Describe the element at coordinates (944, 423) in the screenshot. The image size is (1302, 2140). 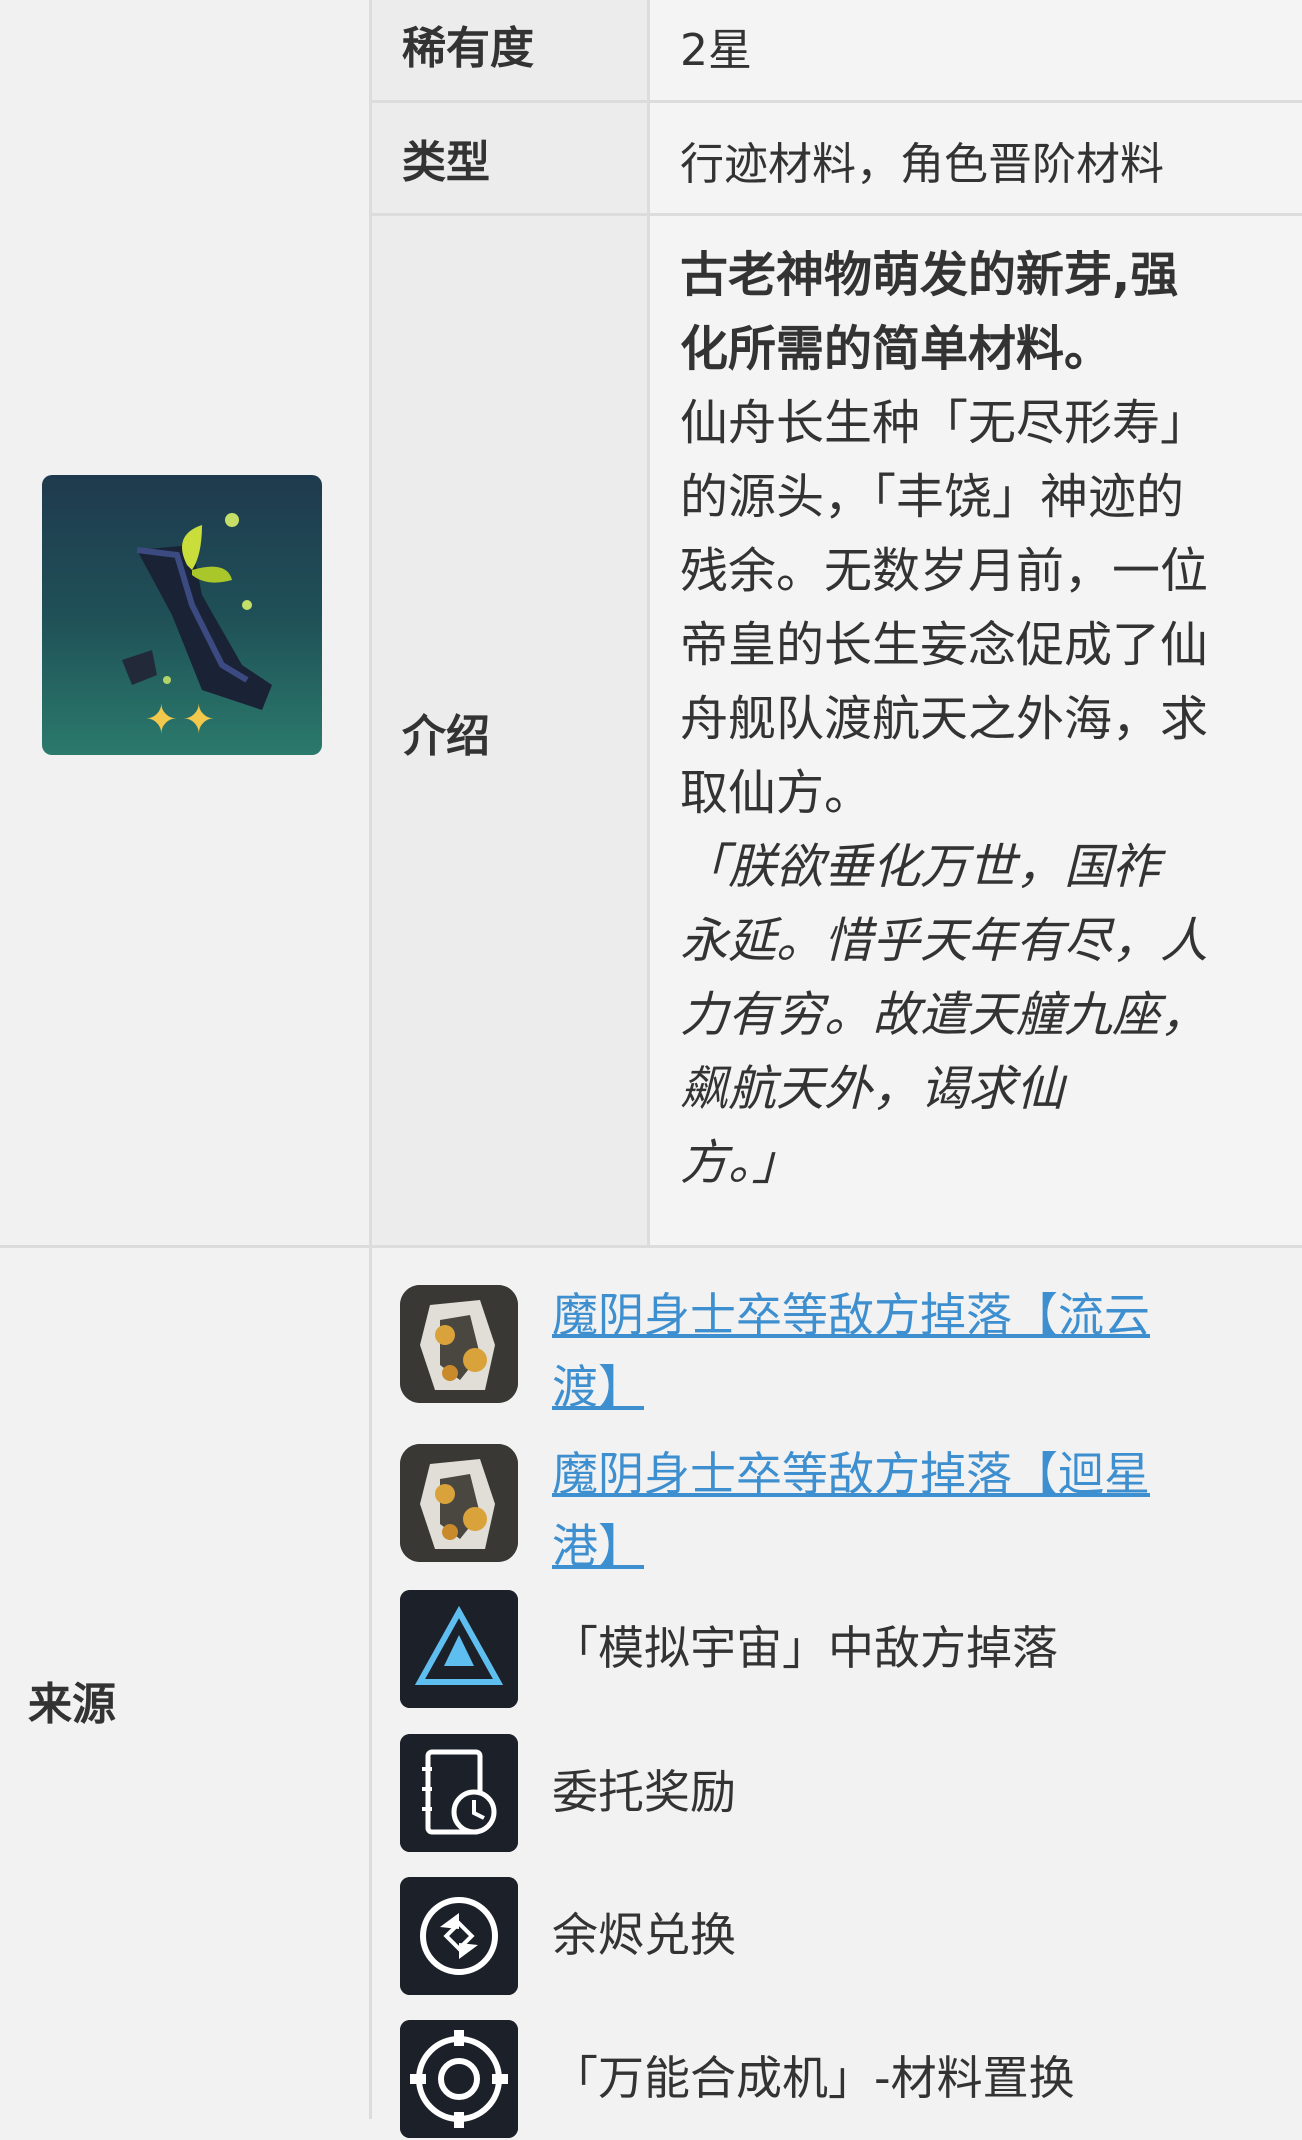
I see `intro-line: 仙舟长生种「无尽形寿」` at that location.